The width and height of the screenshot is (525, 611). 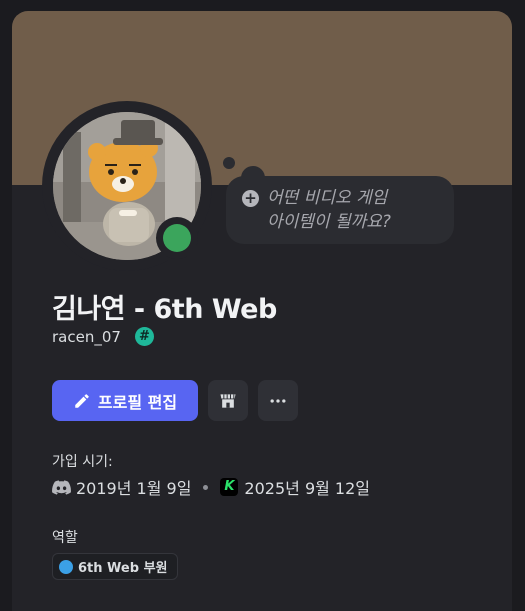 I want to click on server-join-date: 2025년 9월 12일, so click(x=307, y=488).